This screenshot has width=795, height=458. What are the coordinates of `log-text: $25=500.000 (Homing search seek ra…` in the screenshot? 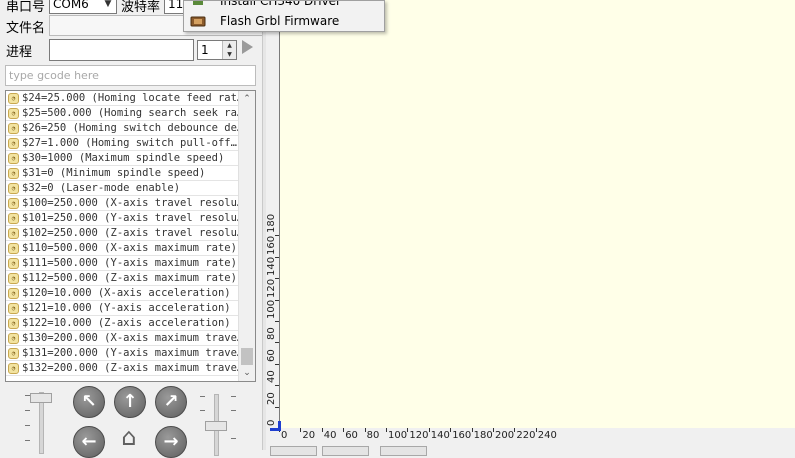 It's located at (130, 113).